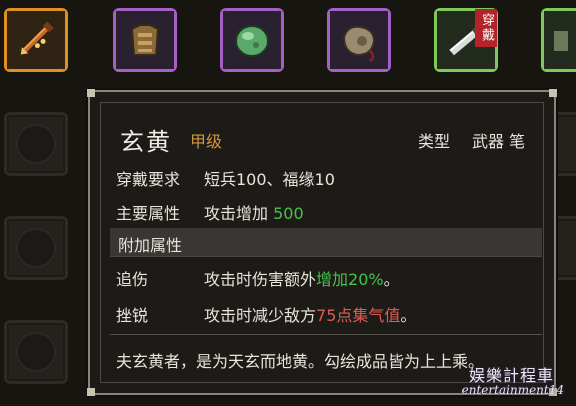 The image size is (576, 406). I want to click on jade-icon, so click(252, 40).